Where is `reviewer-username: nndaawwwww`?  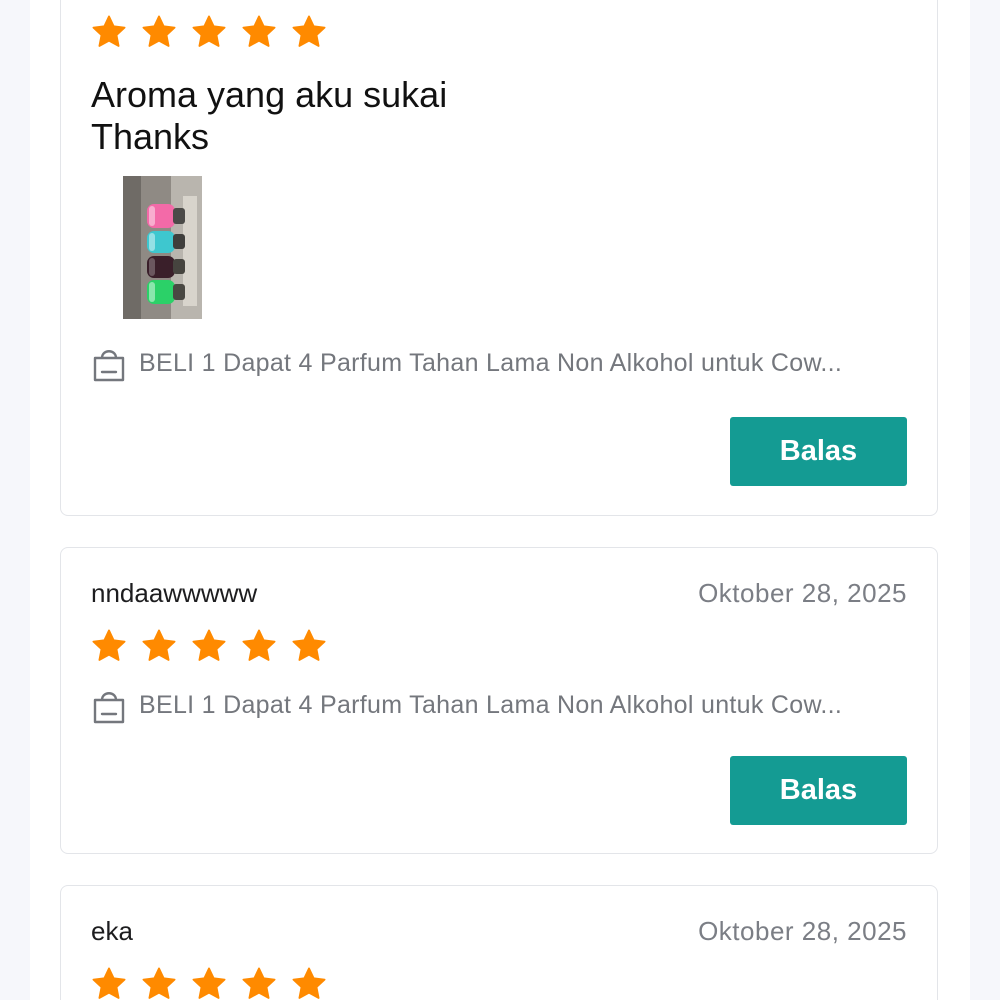
reviewer-username: nndaawwwww is located at coordinates (174, 593).